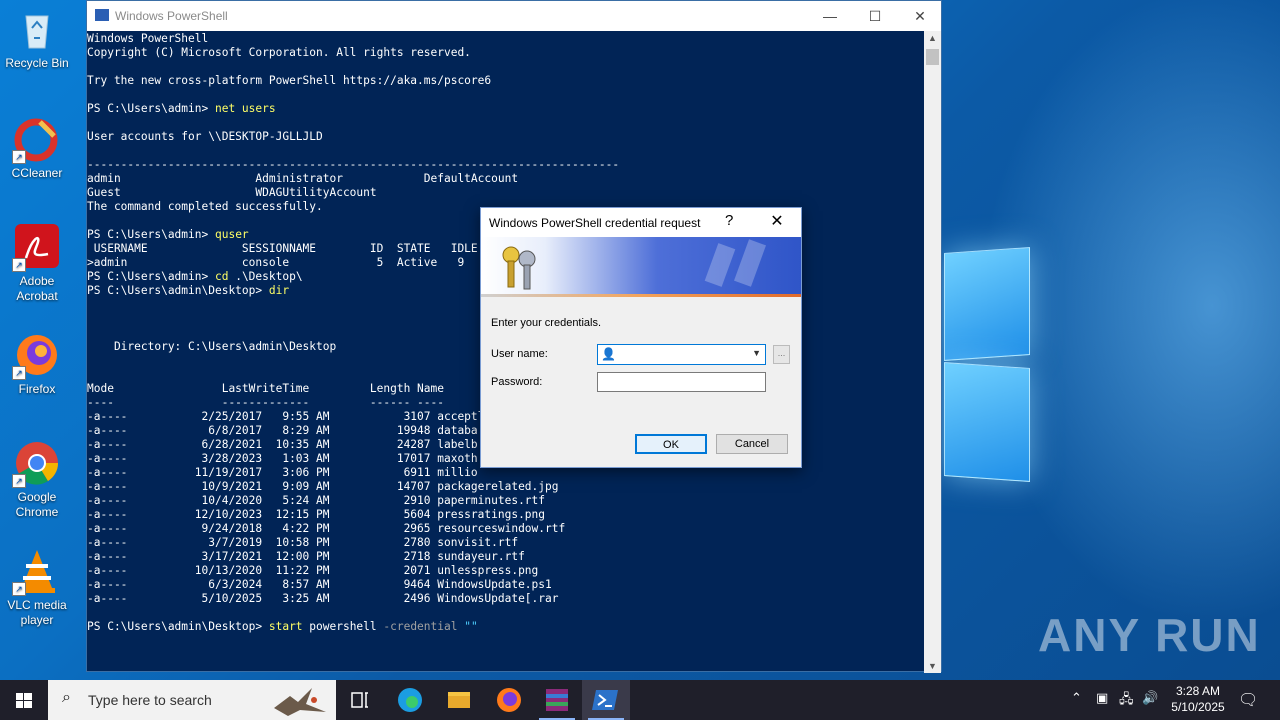  I want to click on console-line: Guest WDAGUtilityAccount, so click(232, 192).